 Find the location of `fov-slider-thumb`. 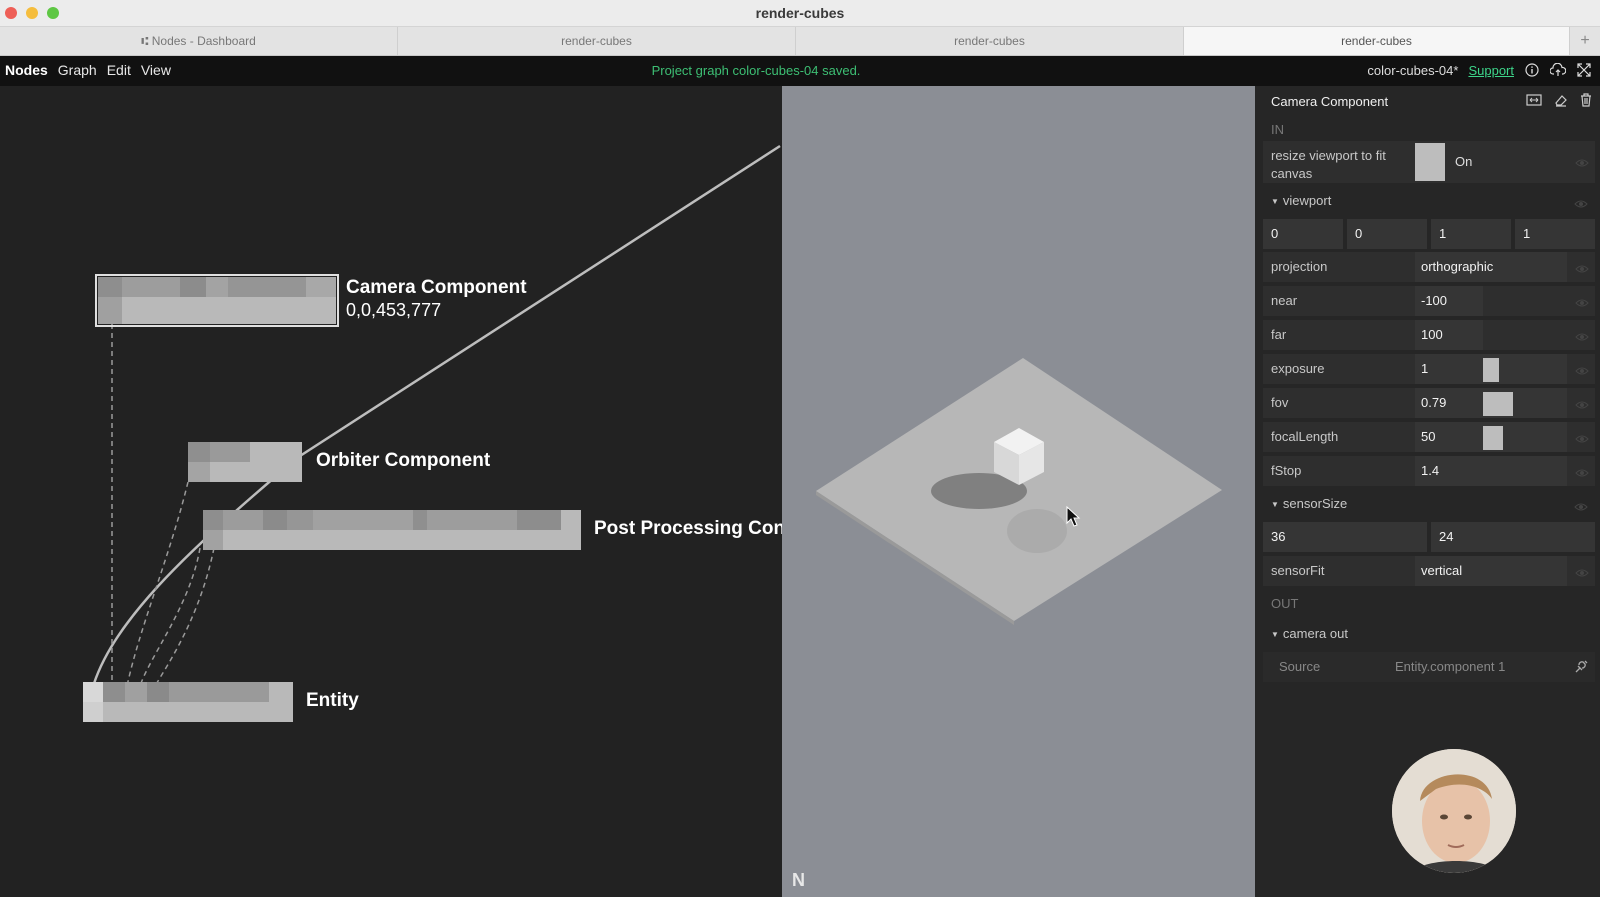

fov-slider-thumb is located at coordinates (1498, 404).